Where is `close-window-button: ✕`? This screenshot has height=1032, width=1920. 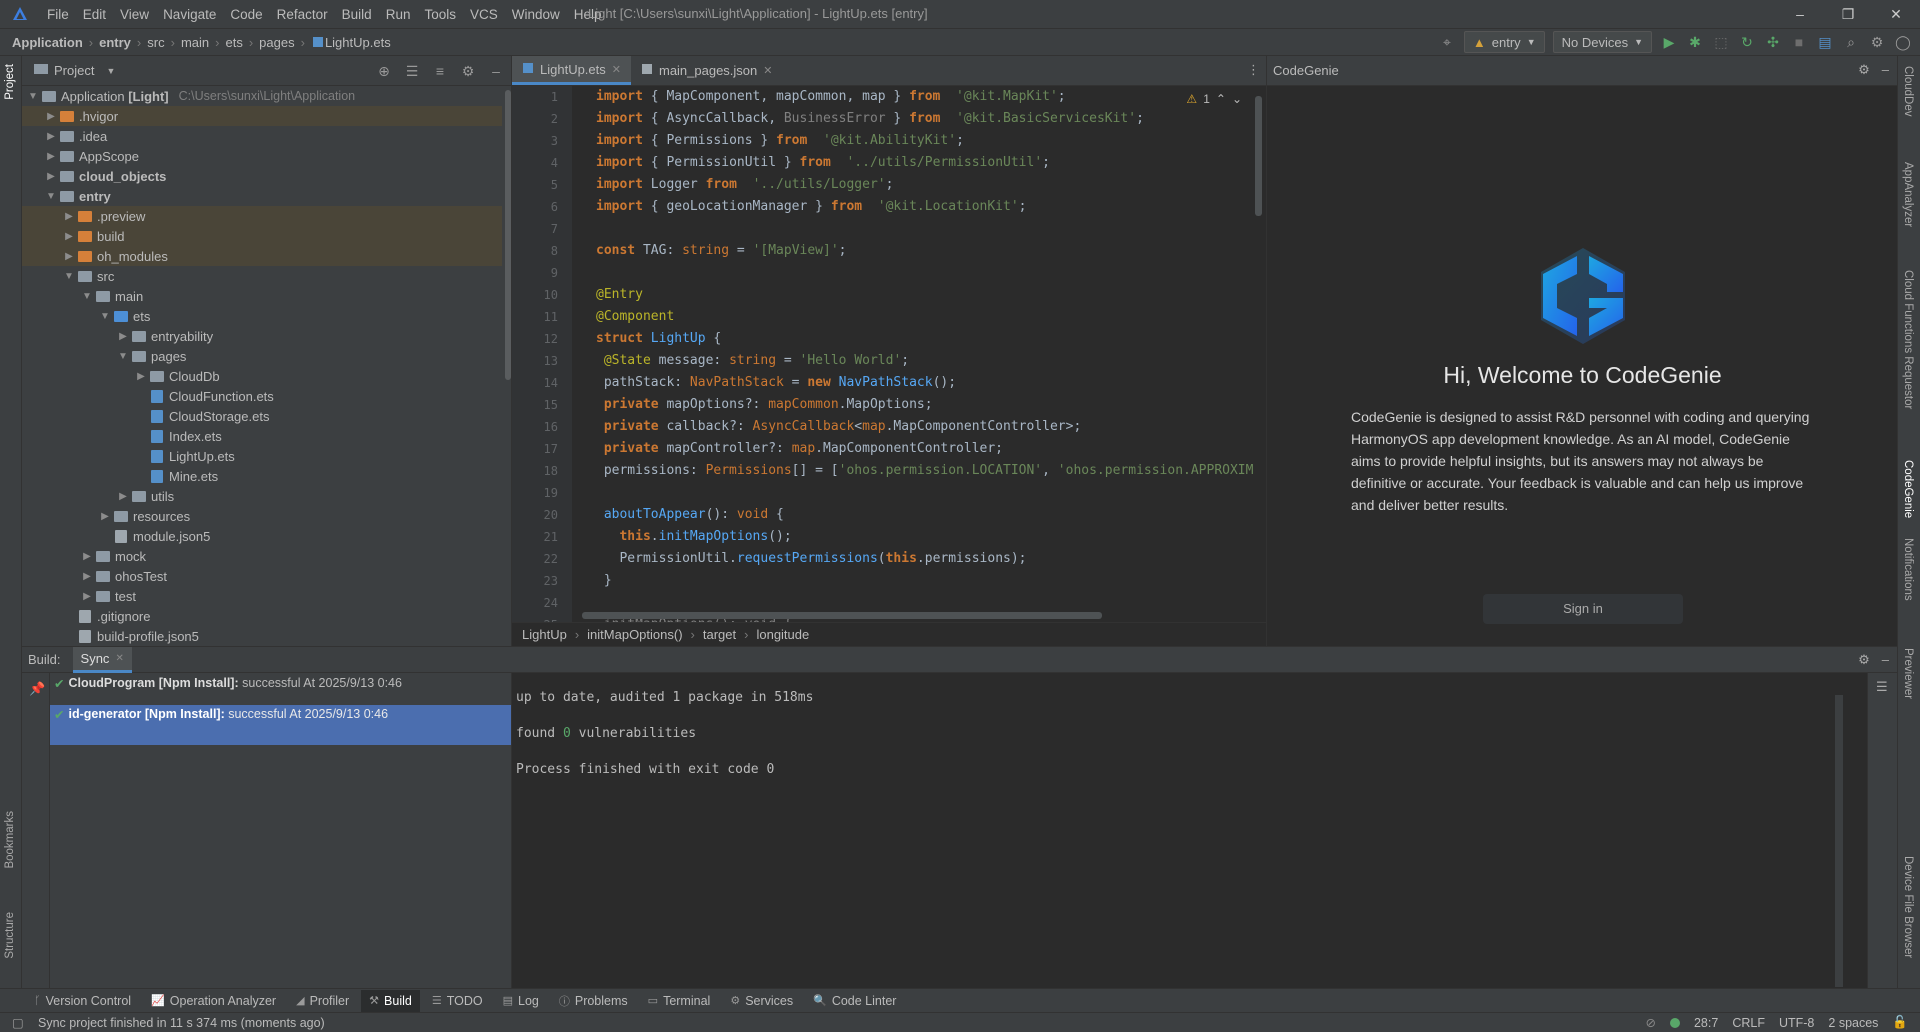
close-window-button: ✕ is located at coordinates (1896, 14).